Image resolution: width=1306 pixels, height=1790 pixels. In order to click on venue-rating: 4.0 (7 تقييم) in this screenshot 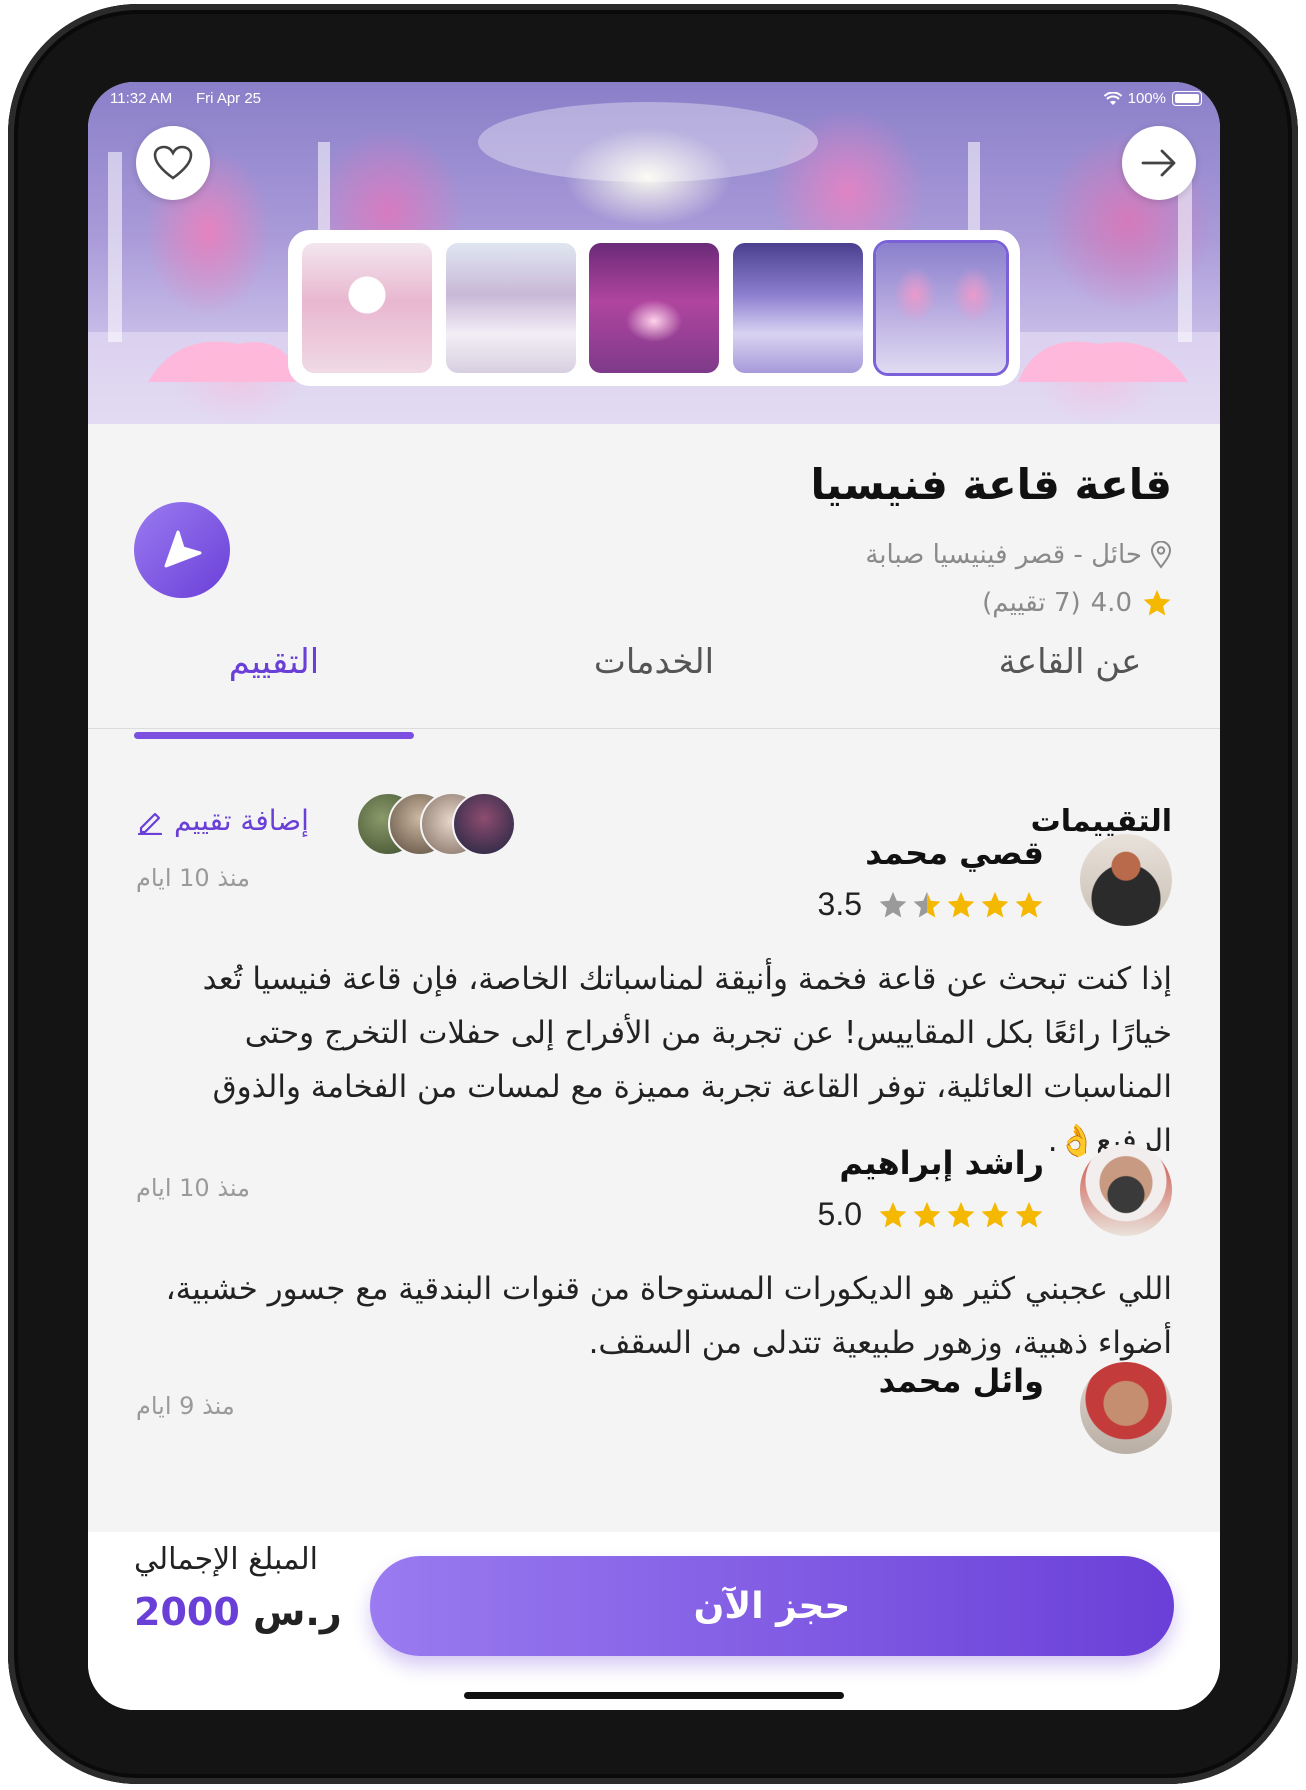, I will do `click(1077, 603)`.